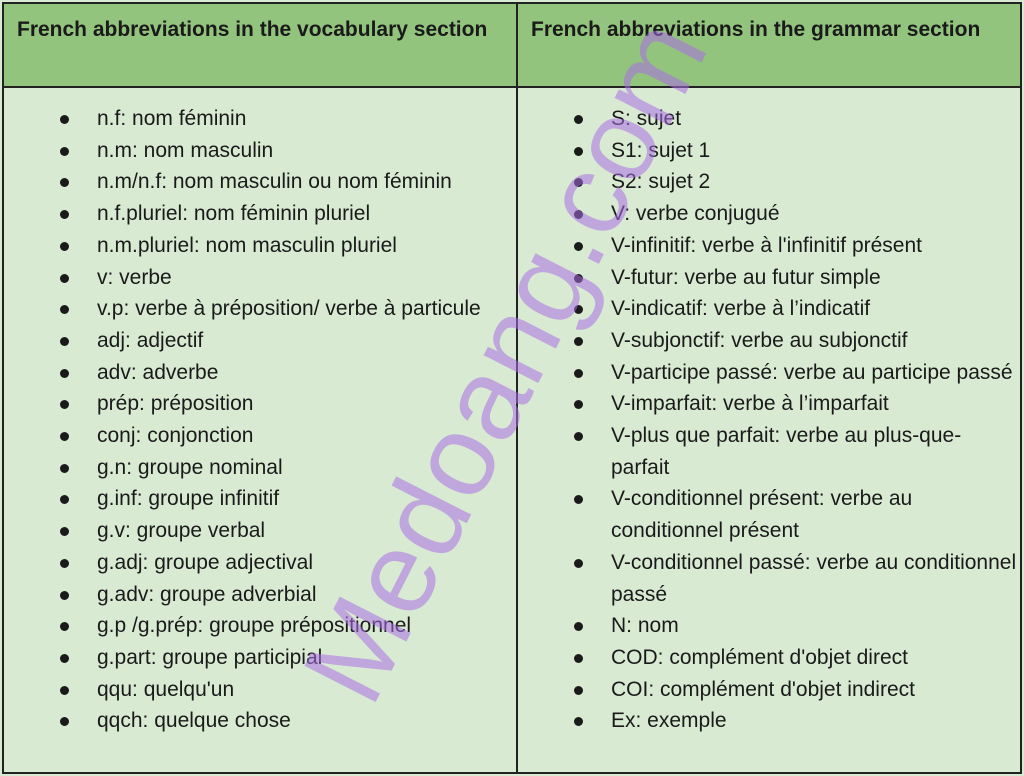 The width and height of the screenshot is (1024, 776). I want to click on list-item: V-subjonctif: verbe au subjonctif, so click(793, 341).